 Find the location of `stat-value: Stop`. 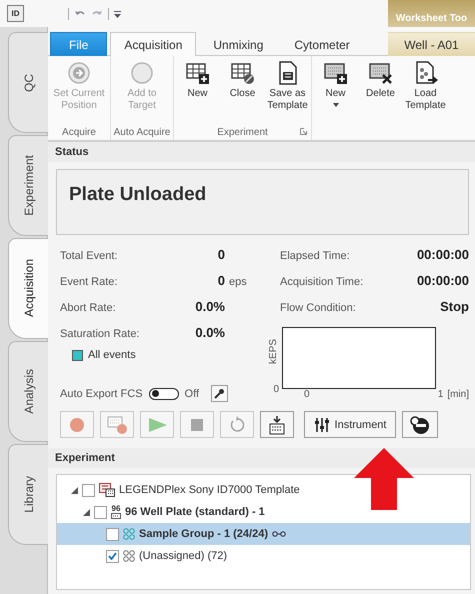

stat-value: Stop is located at coordinates (454, 306).